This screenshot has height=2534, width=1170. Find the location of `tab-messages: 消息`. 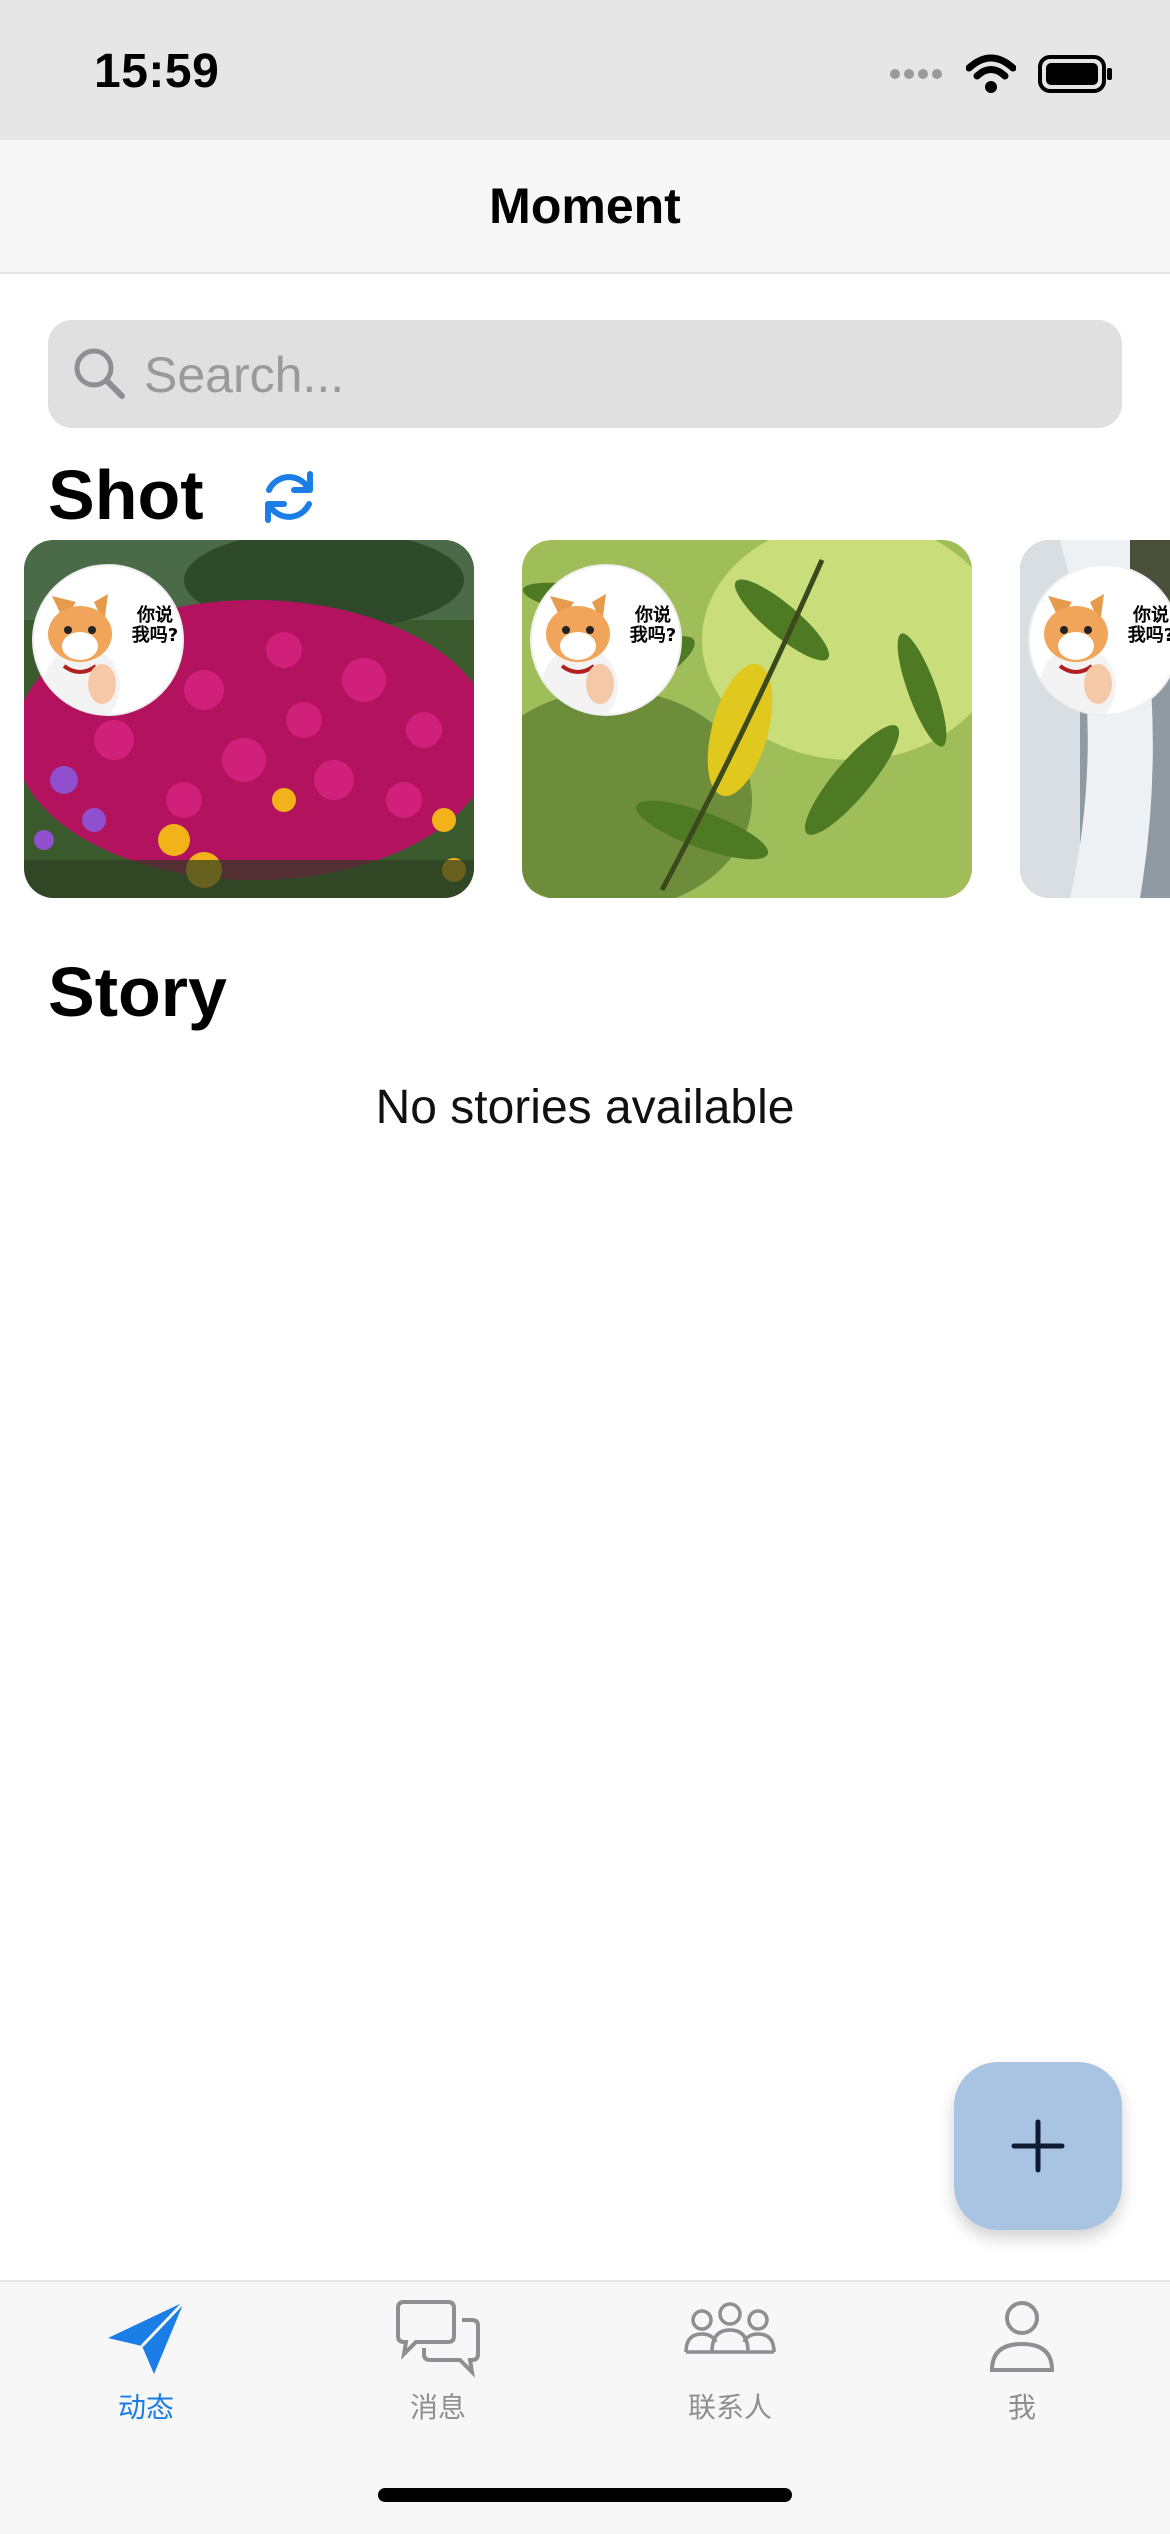

tab-messages: 消息 is located at coordinates (438, 2363).